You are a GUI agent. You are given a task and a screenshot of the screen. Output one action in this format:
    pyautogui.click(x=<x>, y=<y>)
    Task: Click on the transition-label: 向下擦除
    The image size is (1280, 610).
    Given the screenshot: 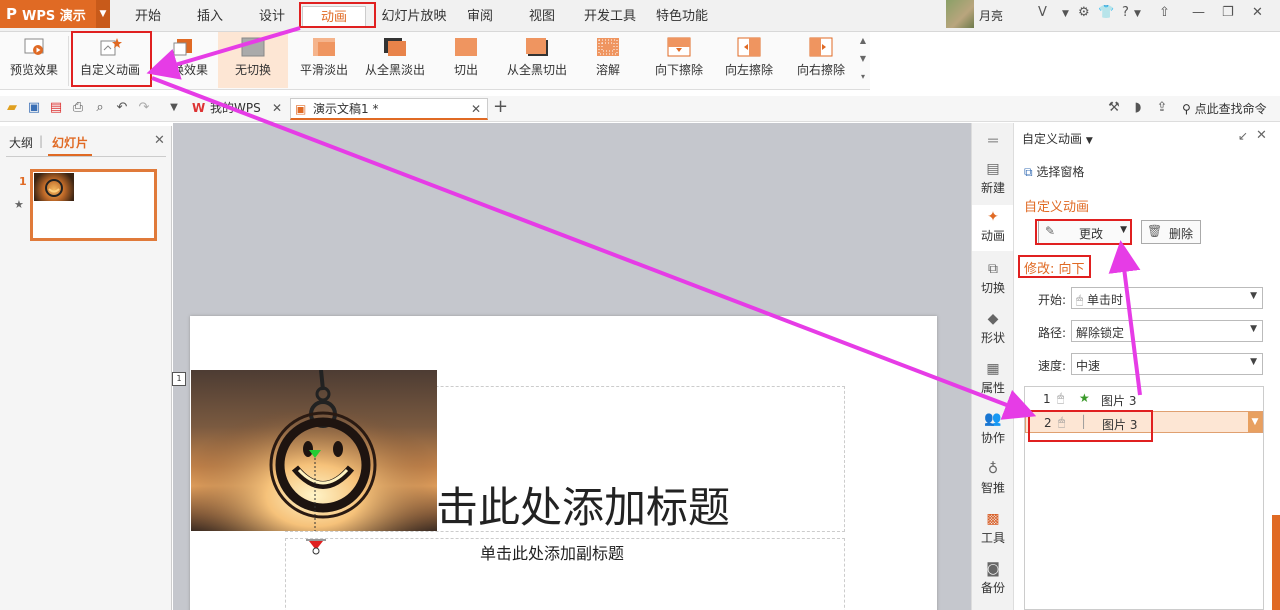 What is the action you would take?
    pyautogui.click(x=678, y=70)
    